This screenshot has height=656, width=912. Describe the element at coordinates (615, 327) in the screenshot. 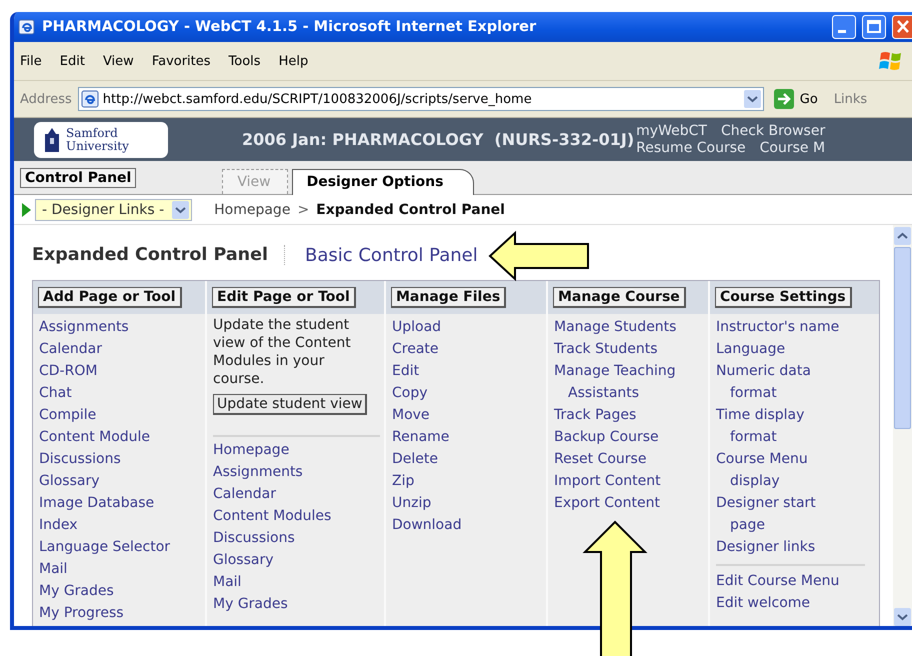

I see `panel-link: Manage Students` at that location.